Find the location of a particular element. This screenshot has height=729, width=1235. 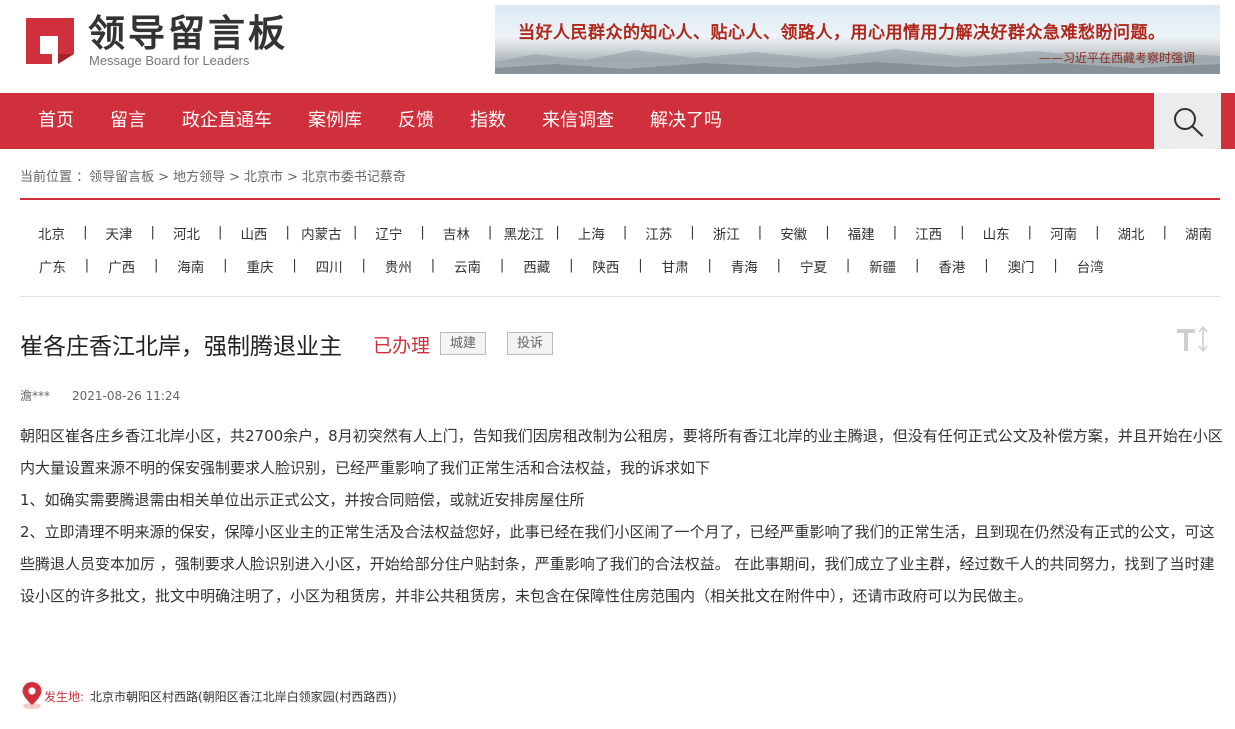

search-button is located at coordinates (1187, 121).